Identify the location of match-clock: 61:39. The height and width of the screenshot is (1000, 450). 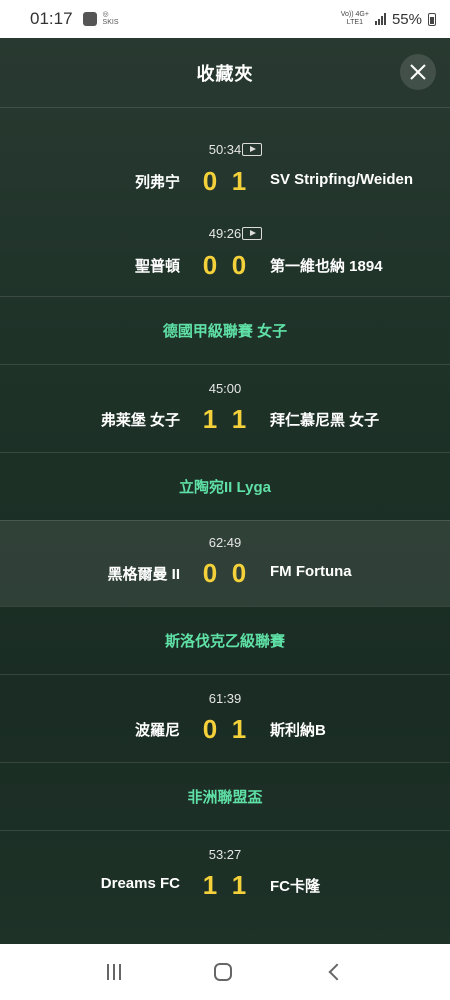
(225, 698).